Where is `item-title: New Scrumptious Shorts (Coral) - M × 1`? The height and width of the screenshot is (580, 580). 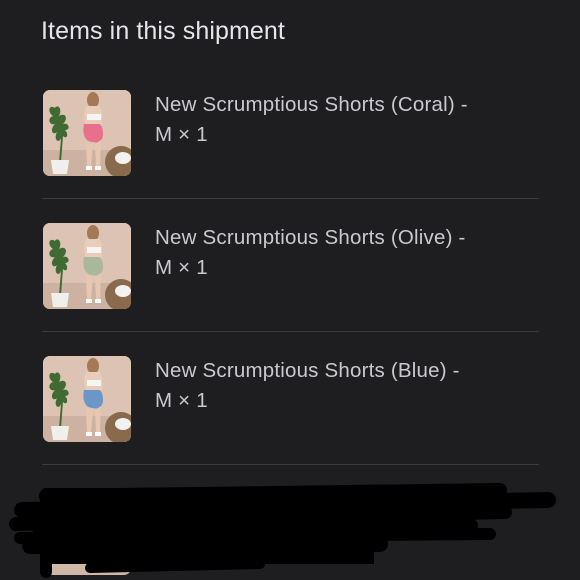 item-title: New Scrumptious Shorts (Coral) - M × 1 is located at coordinates (355, 120).